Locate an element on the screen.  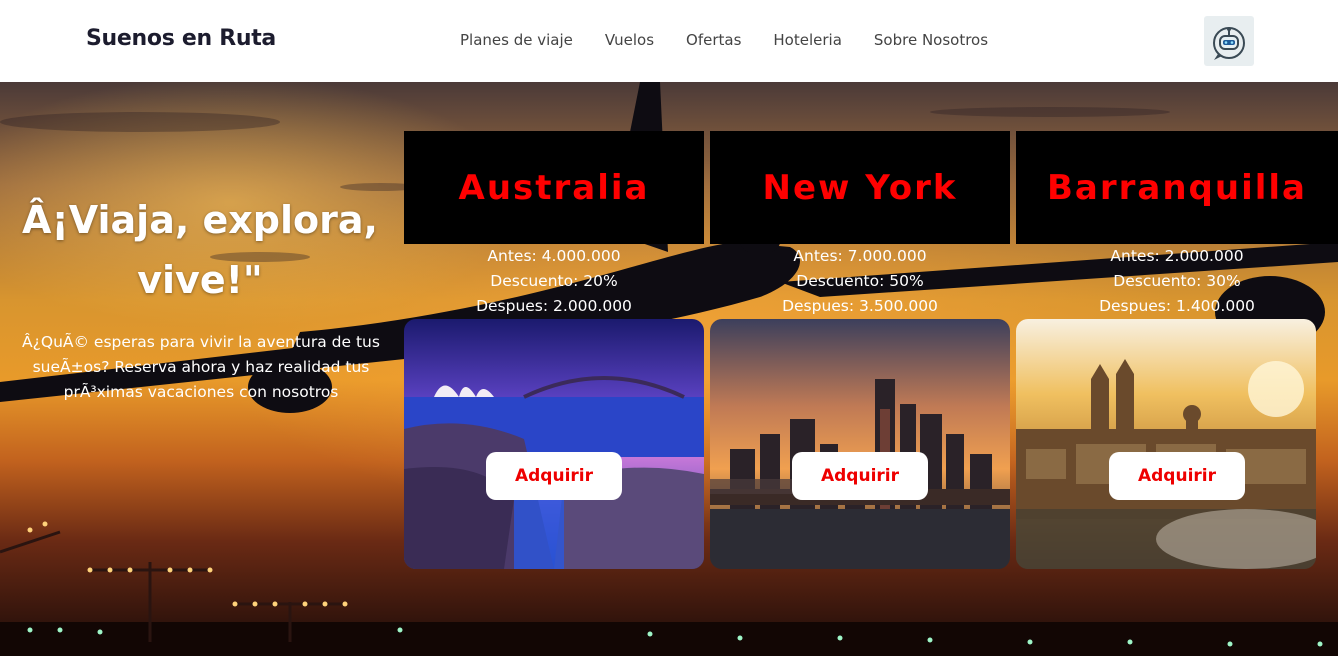
price-before: Antes: 2.000.000 is located at coordinates (1177, 256).